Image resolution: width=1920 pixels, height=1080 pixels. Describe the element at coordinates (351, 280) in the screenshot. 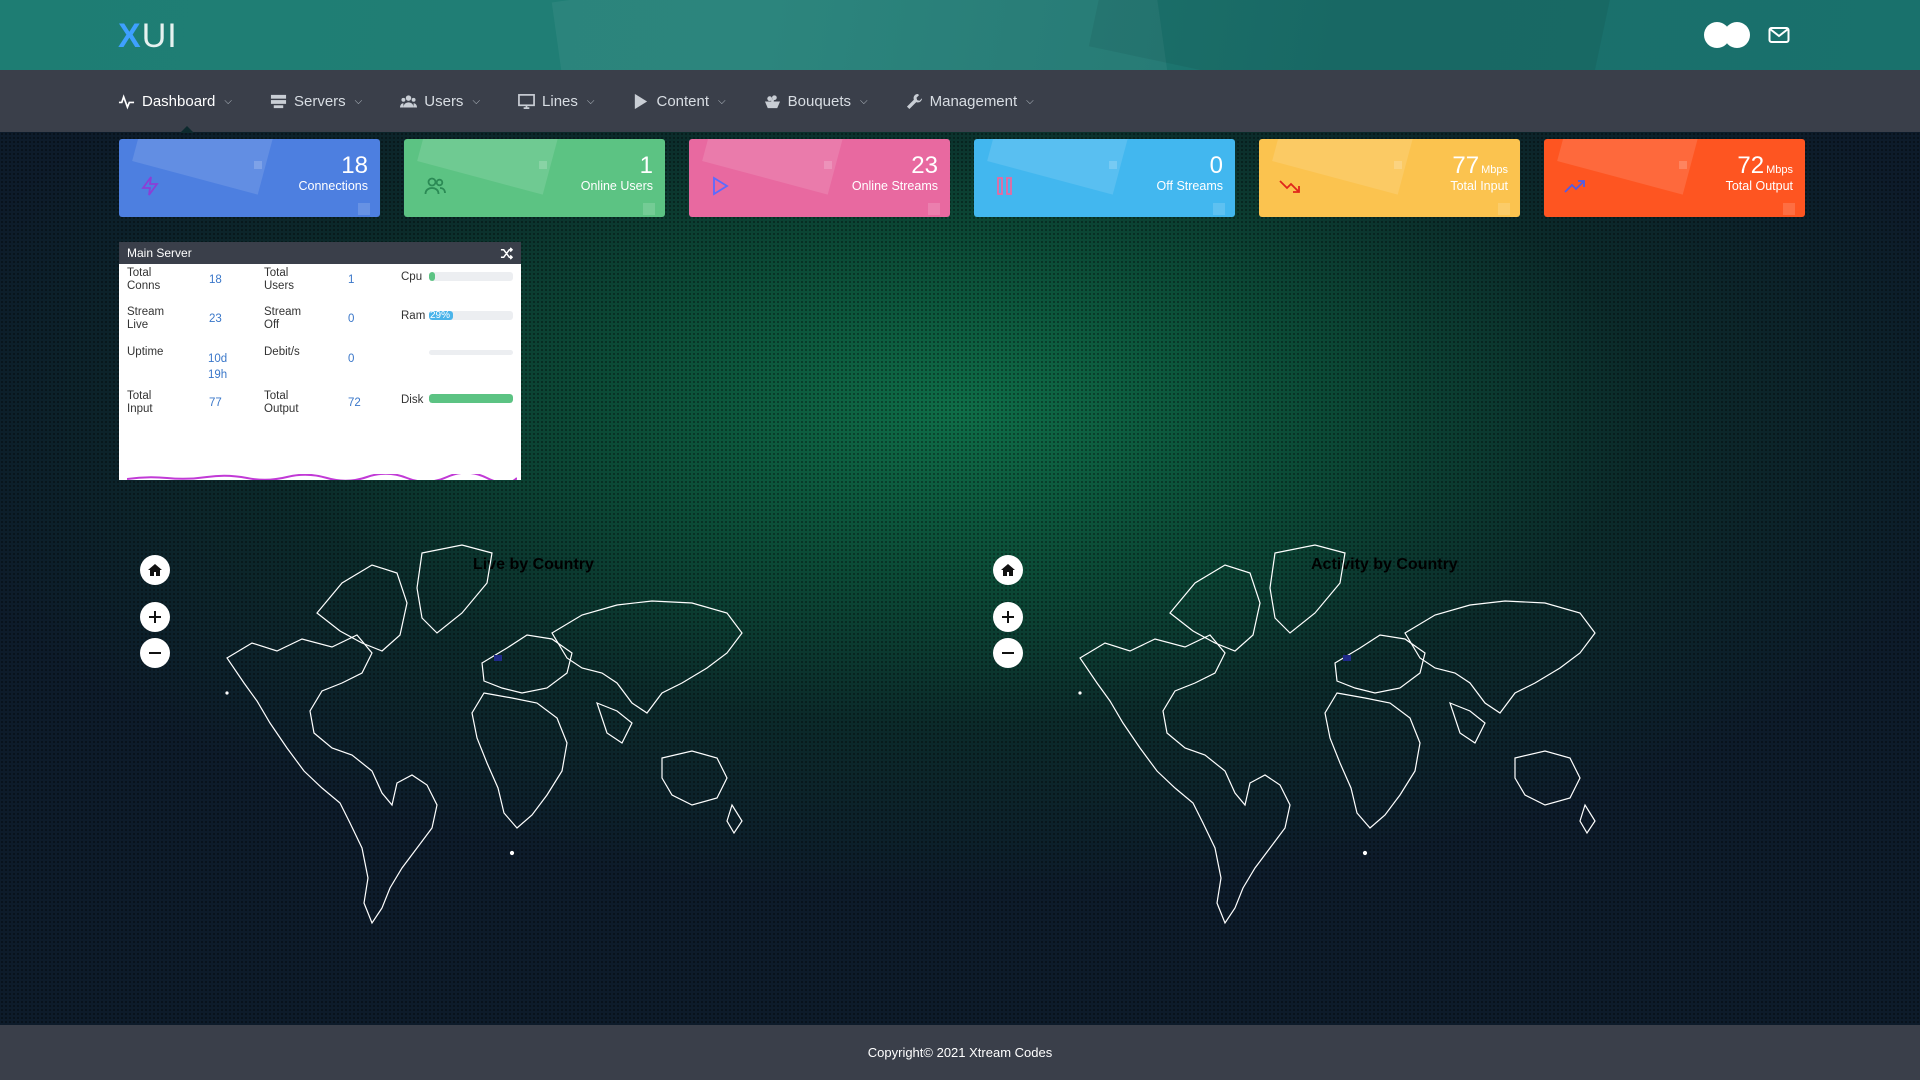

I see `total-users-value: 1` at that location.